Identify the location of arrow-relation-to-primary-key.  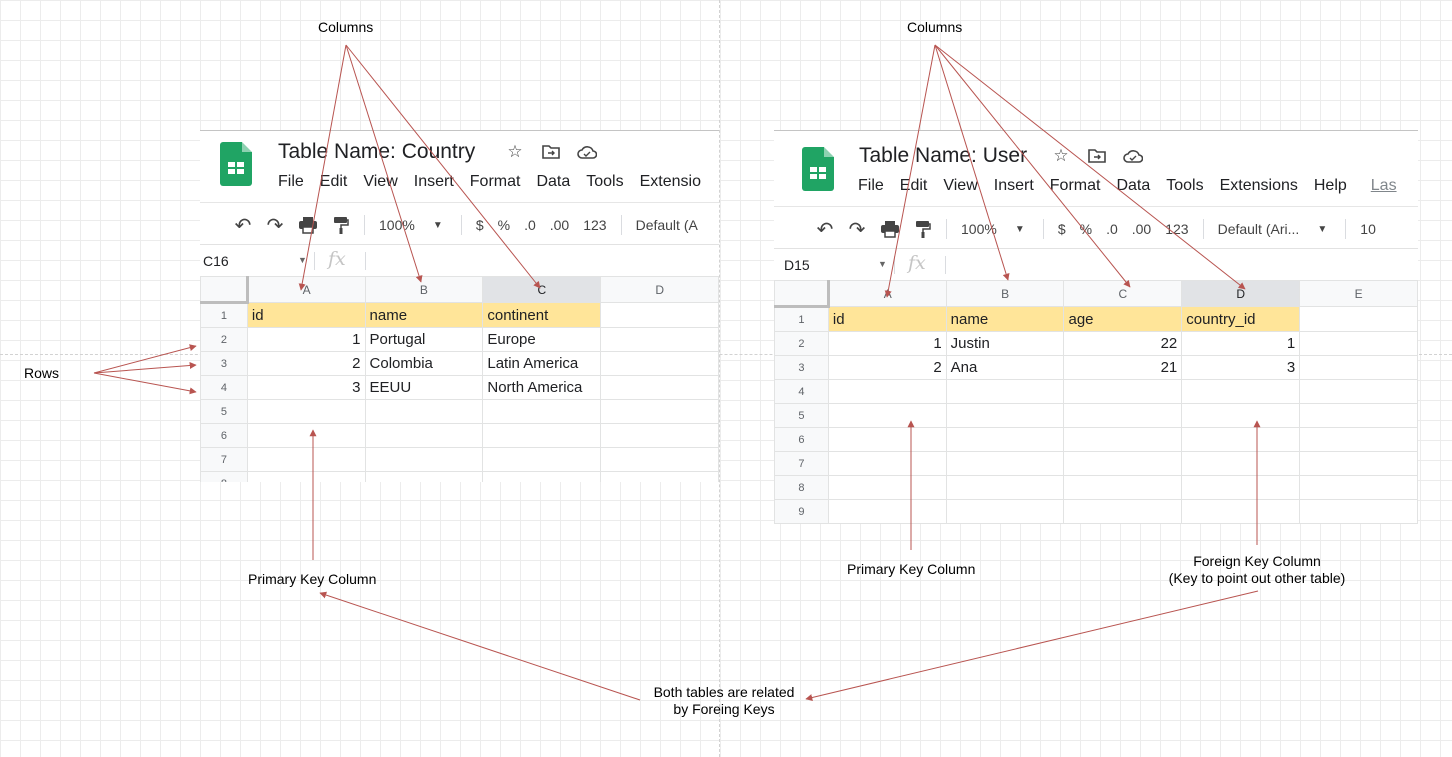
(480, 646).